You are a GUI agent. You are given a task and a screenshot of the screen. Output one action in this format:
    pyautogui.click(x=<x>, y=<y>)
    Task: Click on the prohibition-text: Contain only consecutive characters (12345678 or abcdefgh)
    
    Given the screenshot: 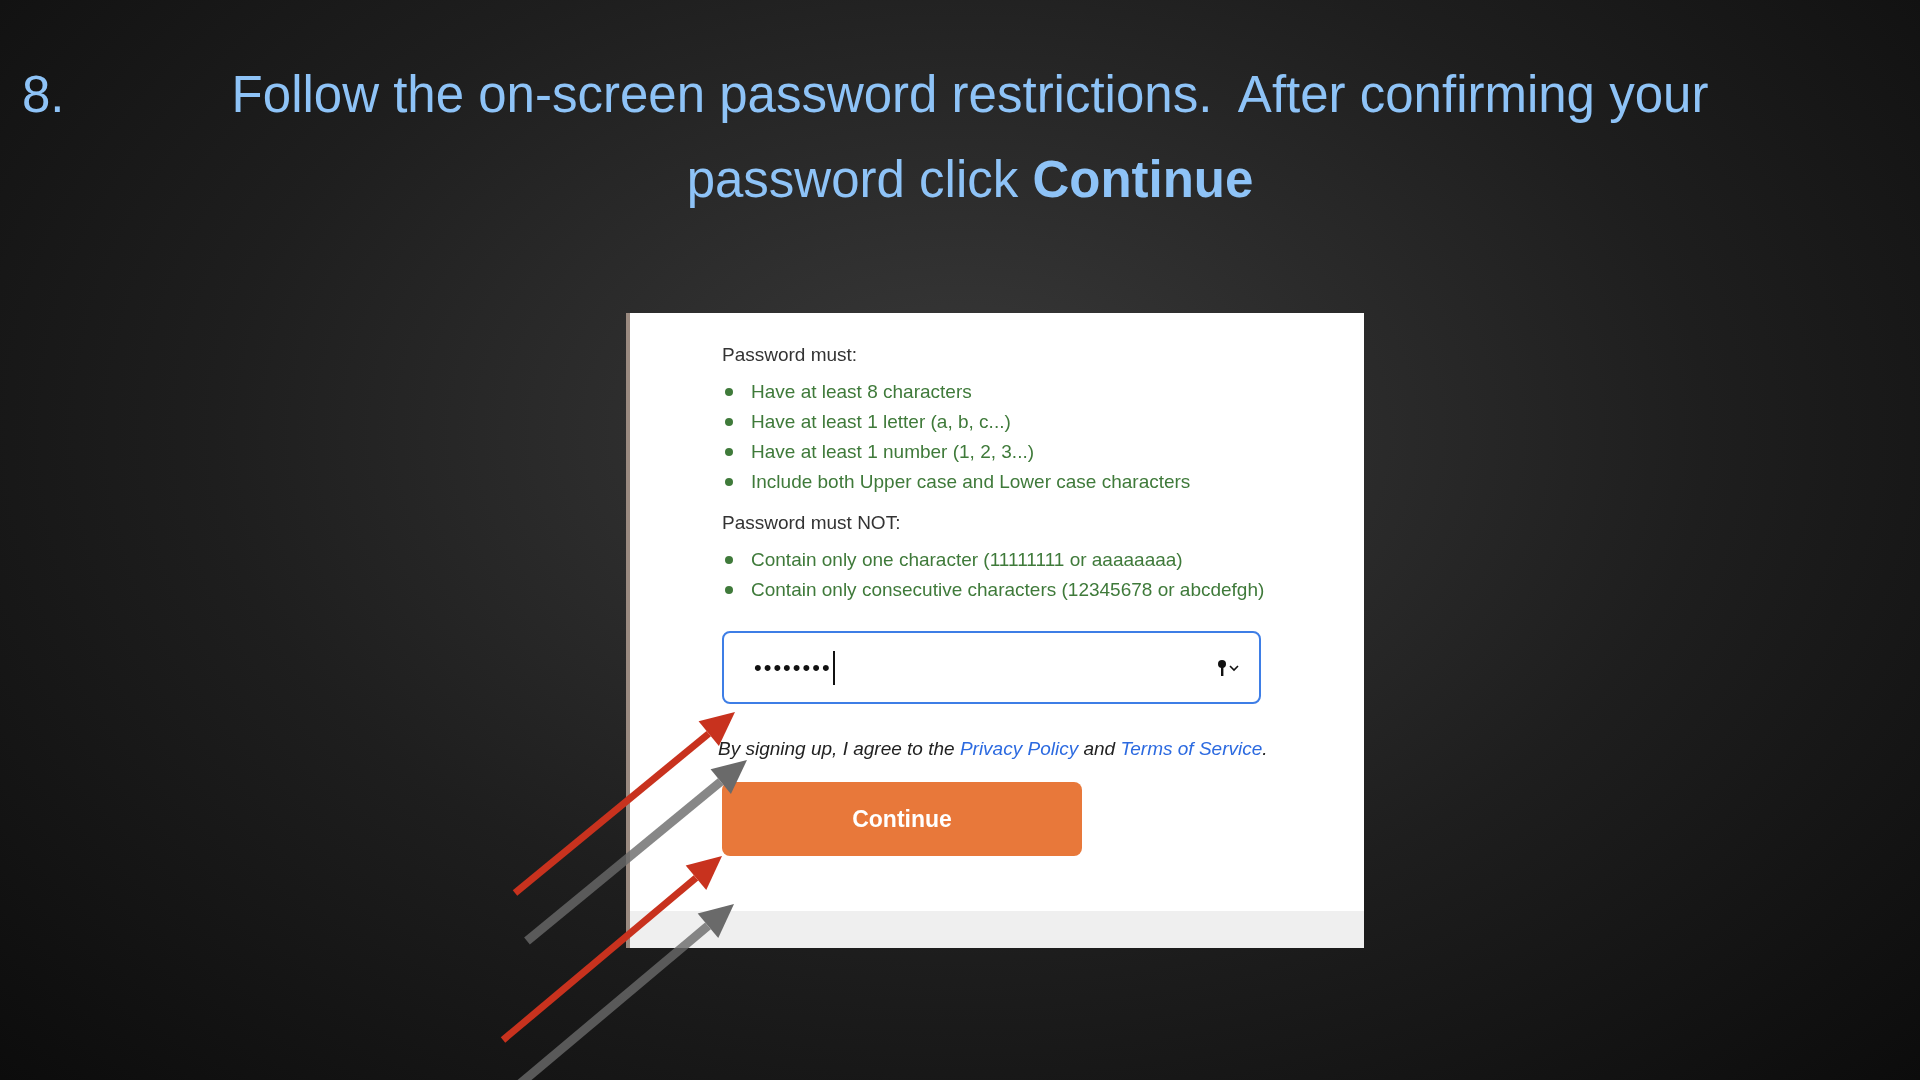 What is the action you would take?
    pyautogui.click(x=1008, y=590)
    